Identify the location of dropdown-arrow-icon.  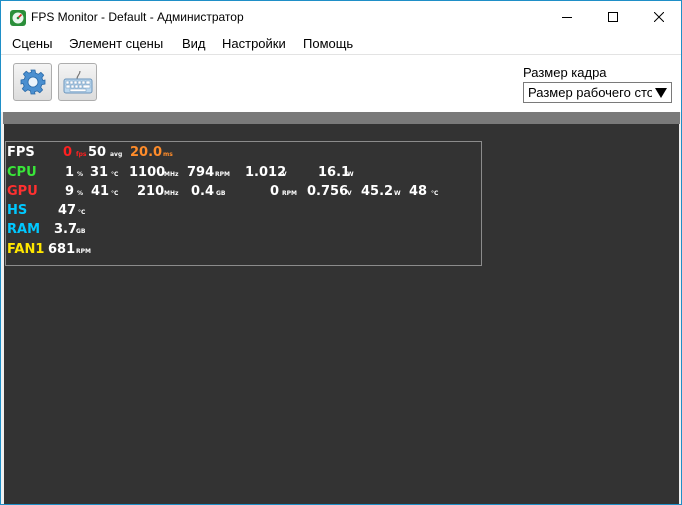
(661, 92).